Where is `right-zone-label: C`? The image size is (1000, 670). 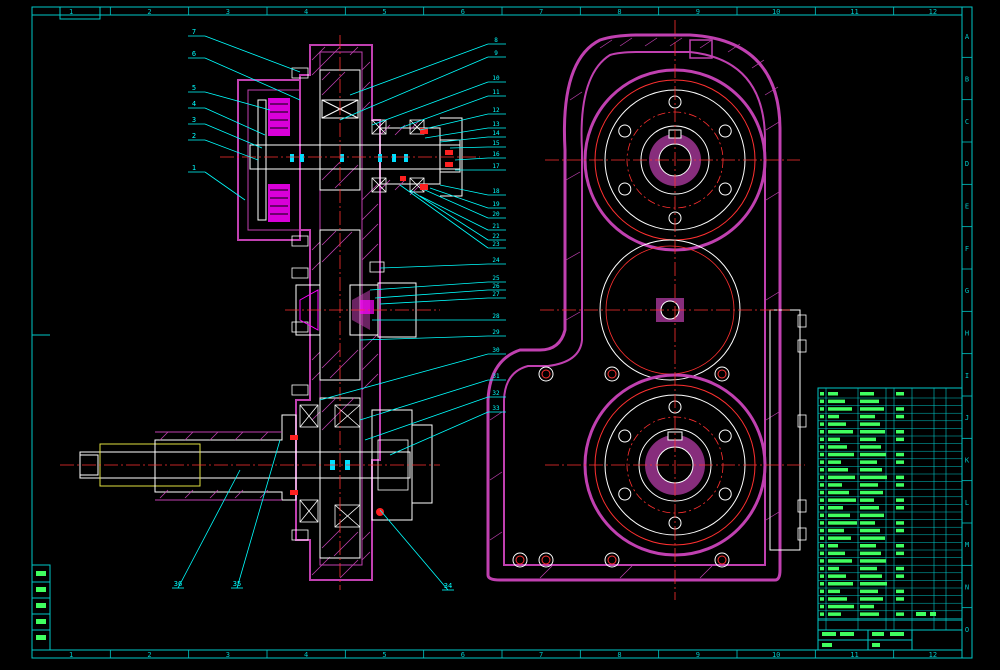 right-zone-label: C is located at coordinates (967, 122).